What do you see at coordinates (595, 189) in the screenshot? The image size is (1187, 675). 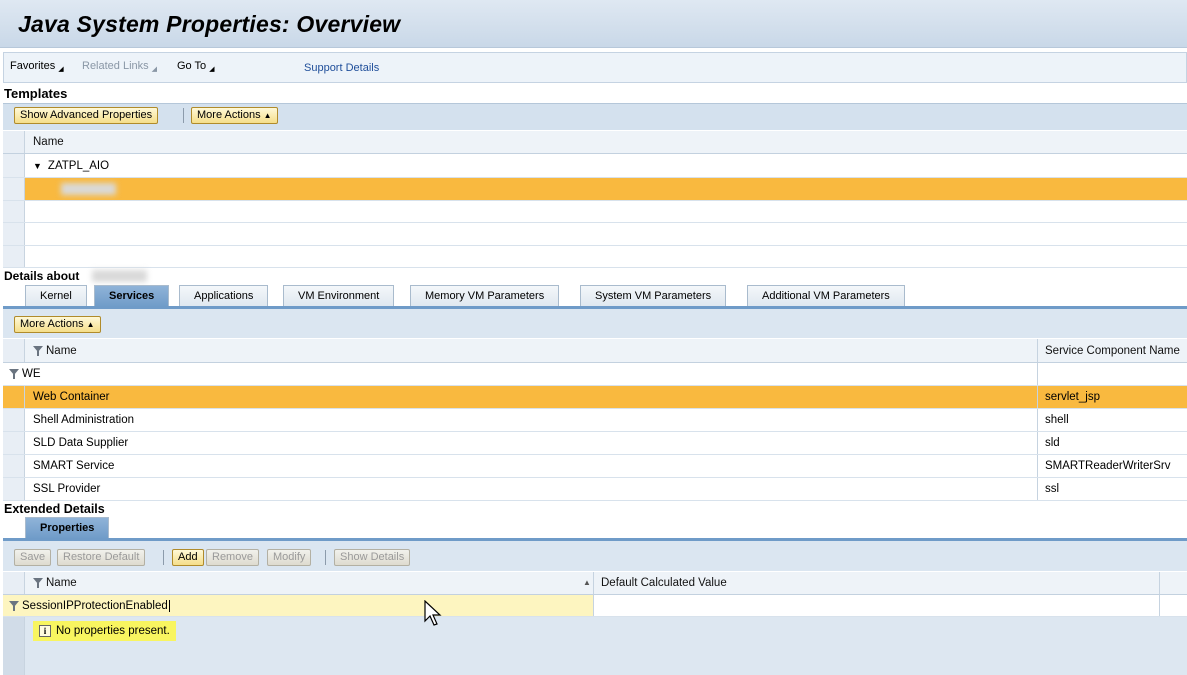 I see `table-row-selected` at bounding box center [595, 189].